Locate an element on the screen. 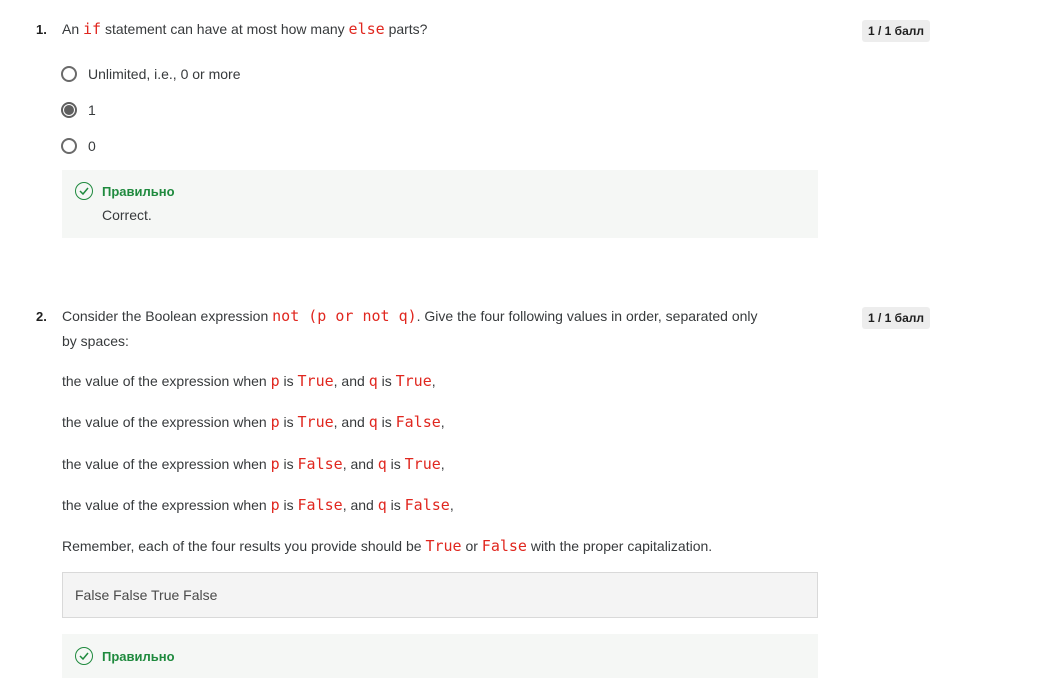  q1-option-1: 1 is located at coordinates (78, 110).